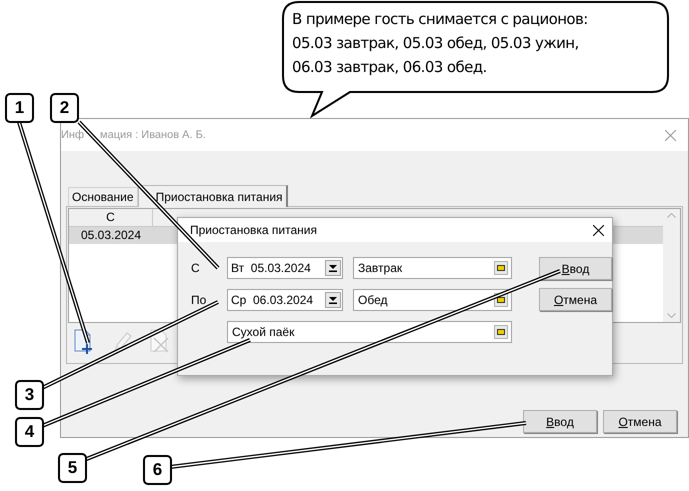 The image size is (689, 491). I want to click on window-title: мация : Иванов А. Б., so click(153, 135).